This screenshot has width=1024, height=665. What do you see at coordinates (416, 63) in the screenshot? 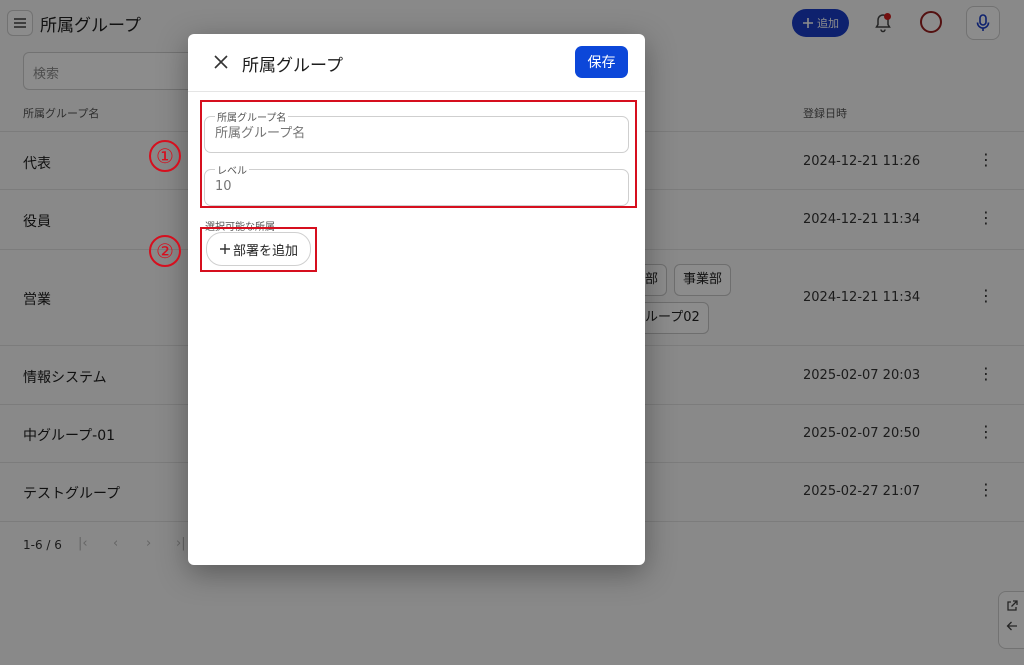
I see `modal-header: 所属グループ 保存` at bounding box center [416, 63].